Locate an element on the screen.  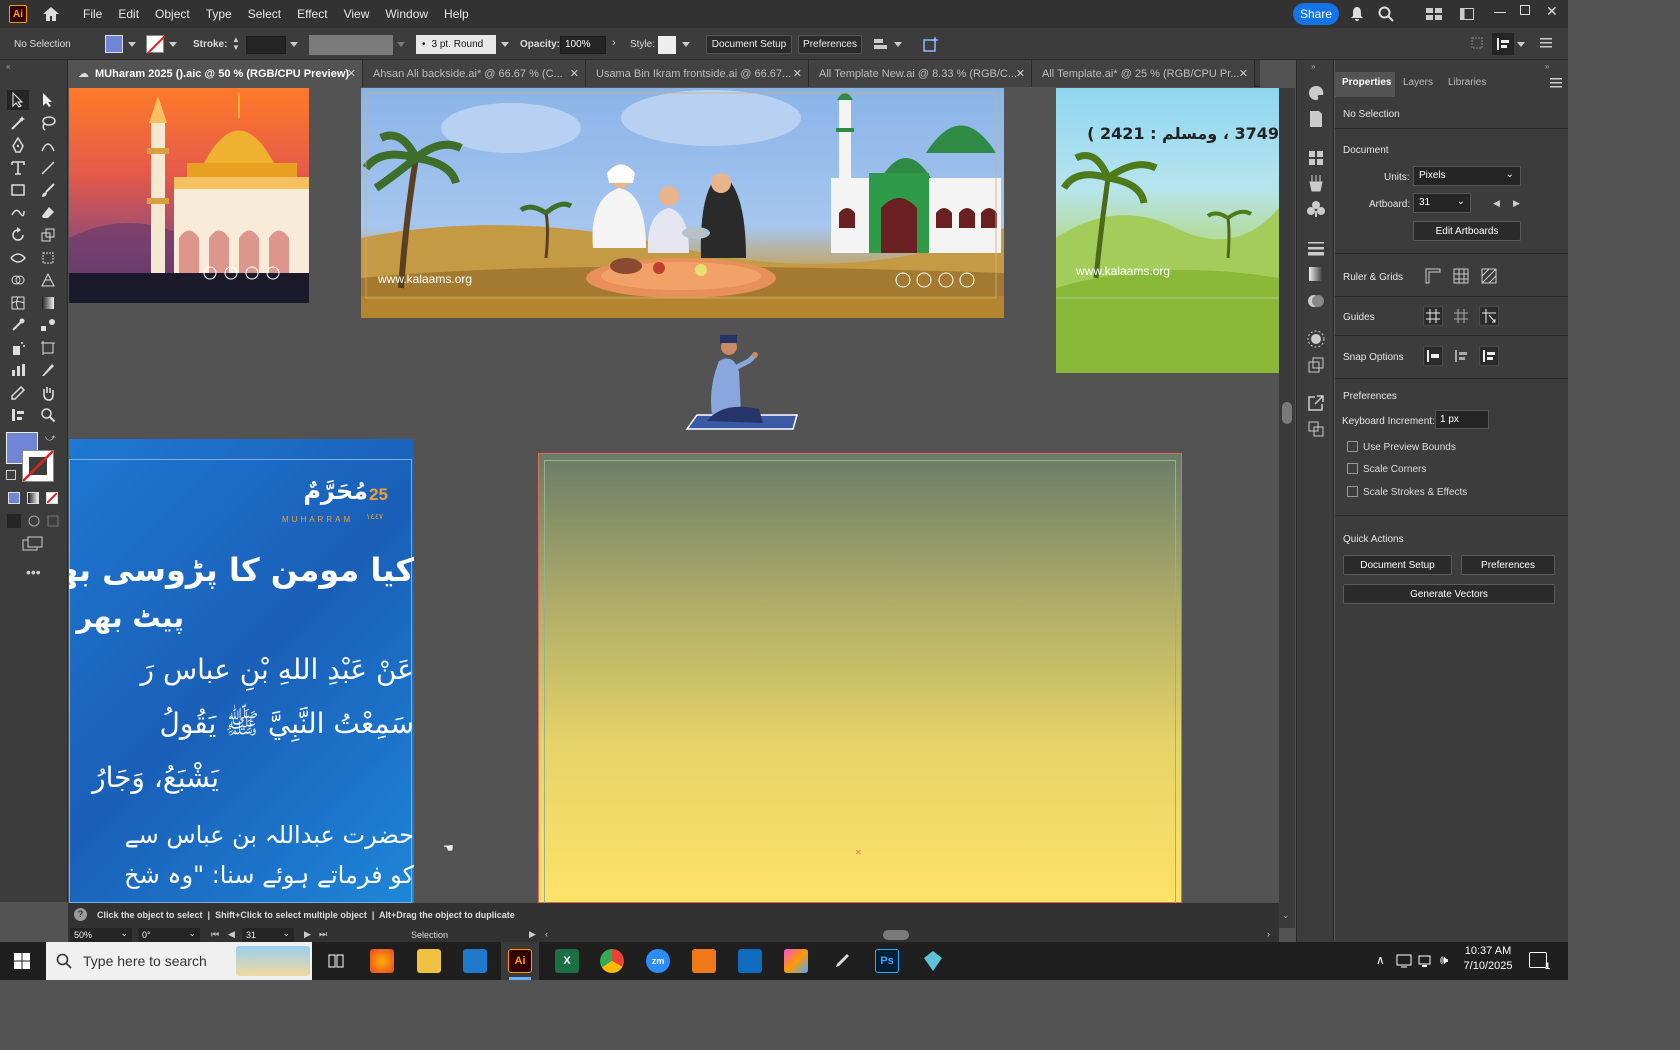
scroll-down-arrow: ⌄ is located at coordinates (1286, 915).